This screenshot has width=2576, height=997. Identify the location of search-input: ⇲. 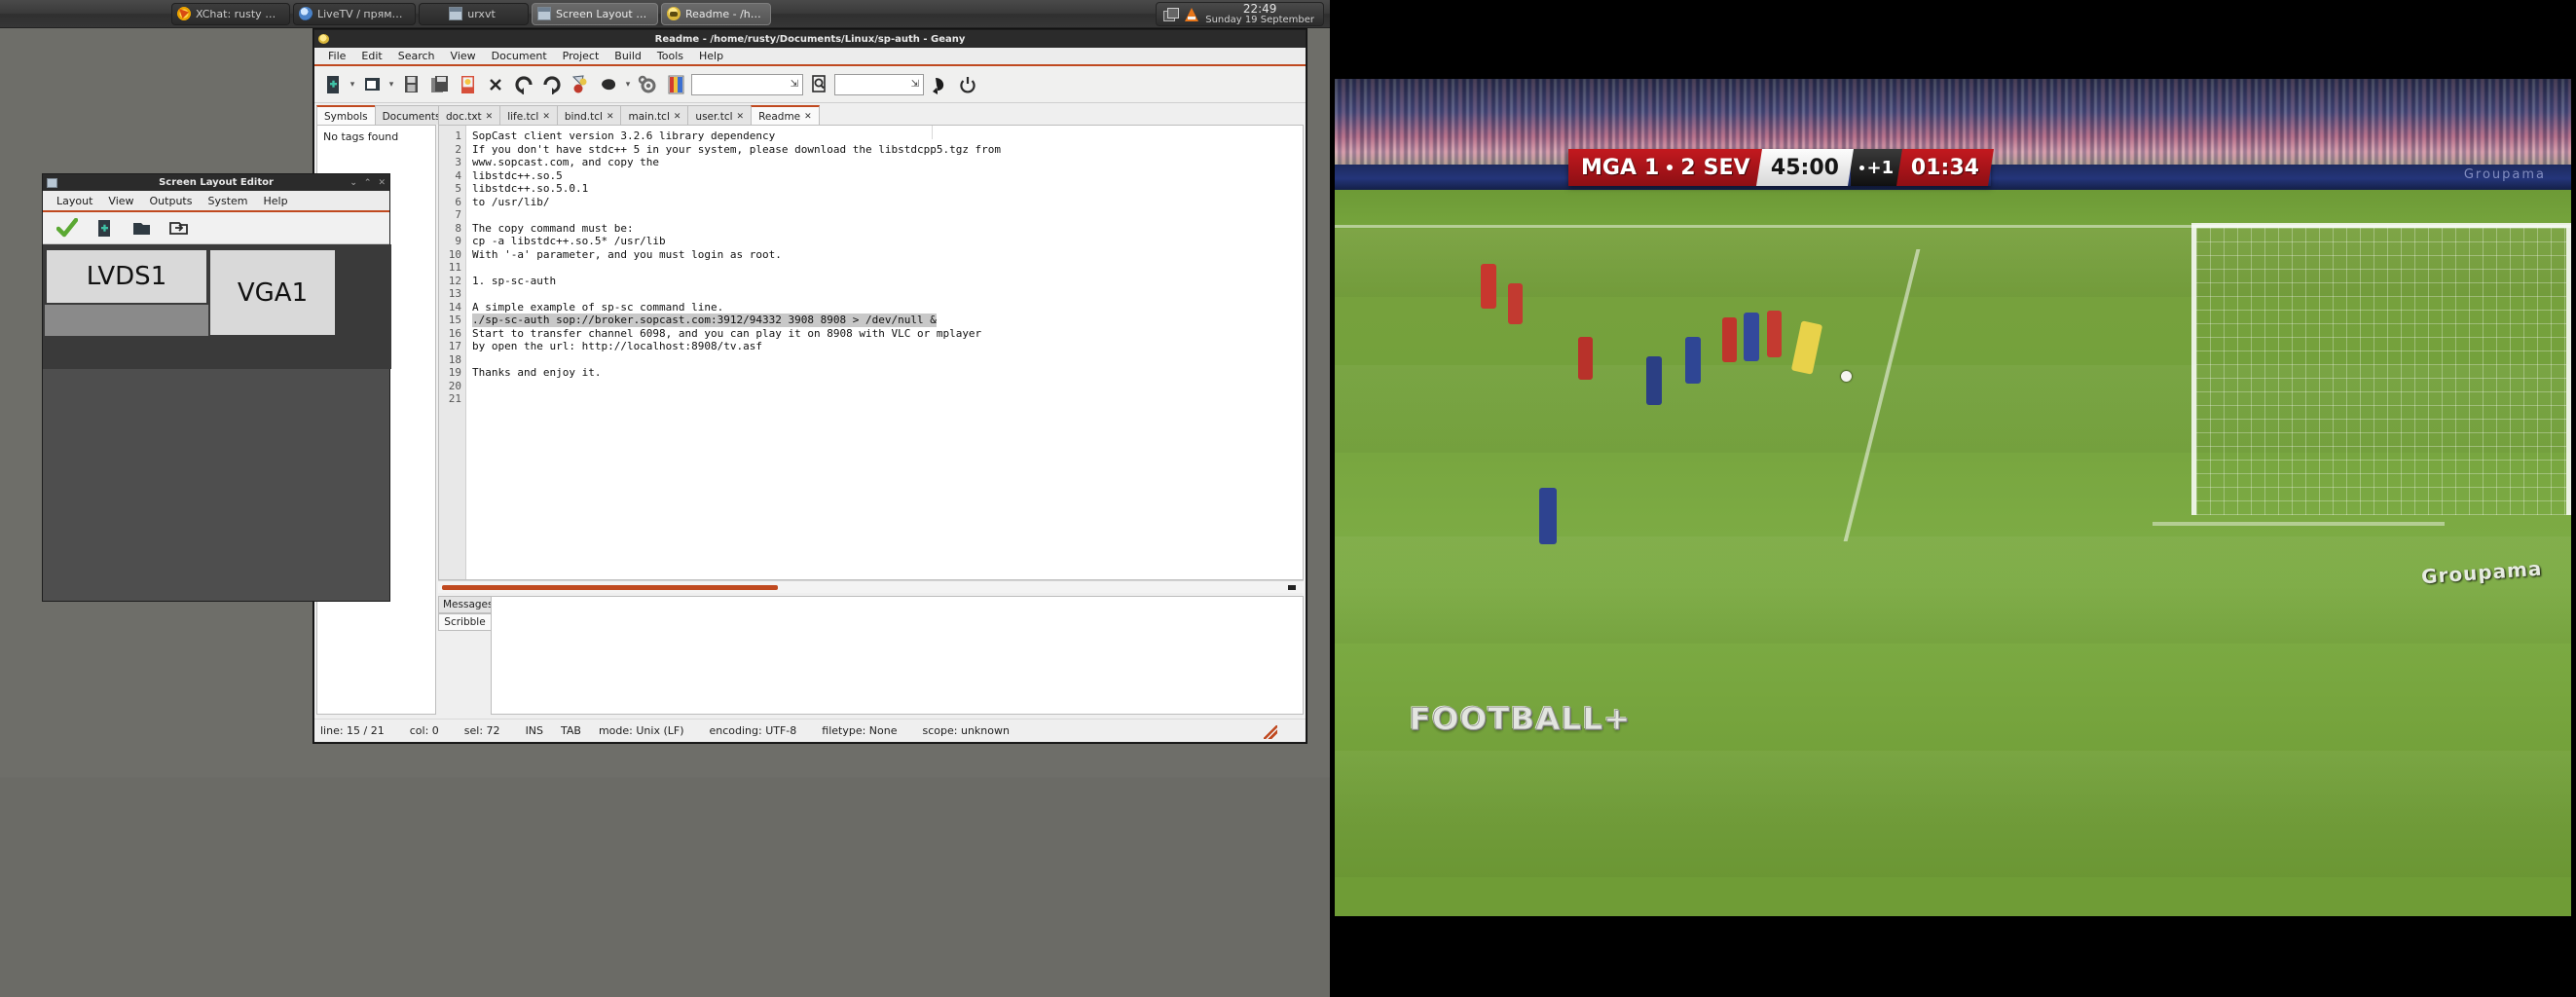
(747, 84).